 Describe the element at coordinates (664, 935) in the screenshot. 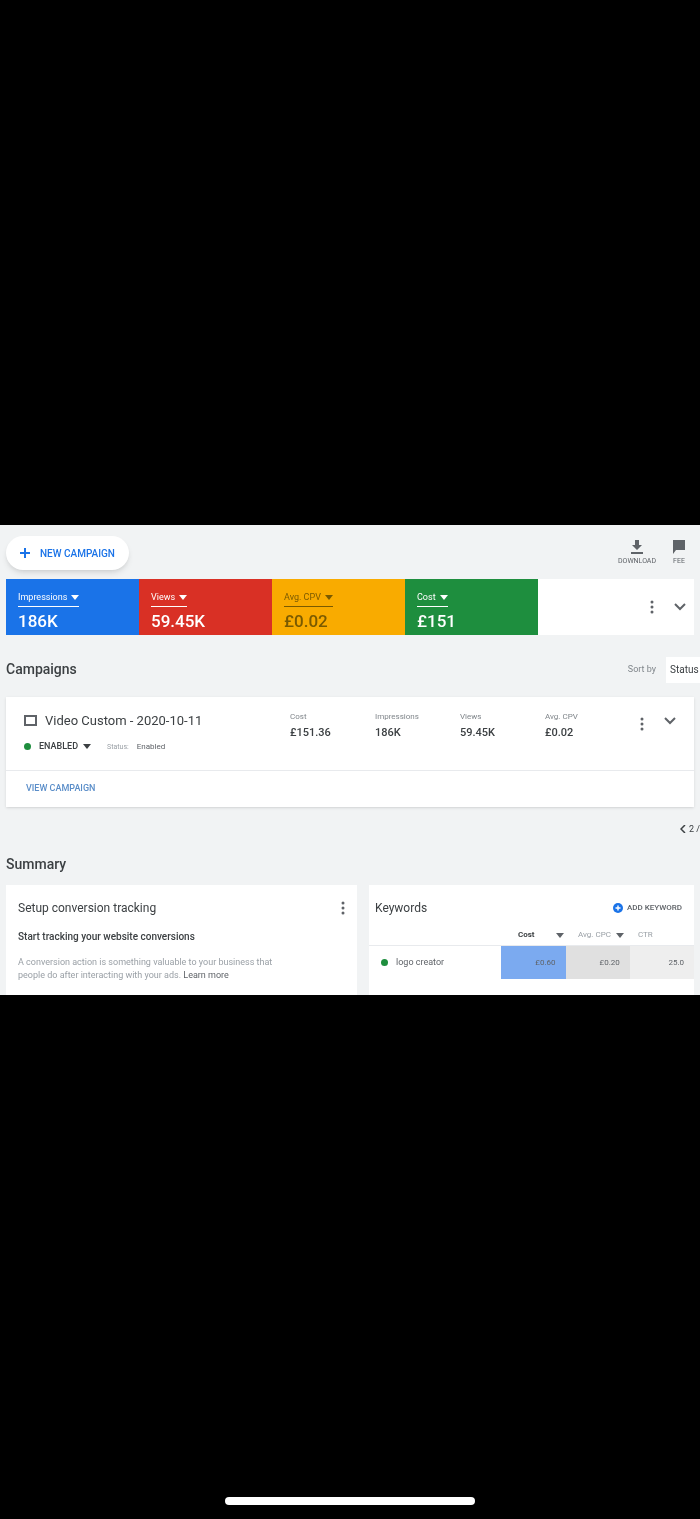

I see `column-header: CTR` at that location.